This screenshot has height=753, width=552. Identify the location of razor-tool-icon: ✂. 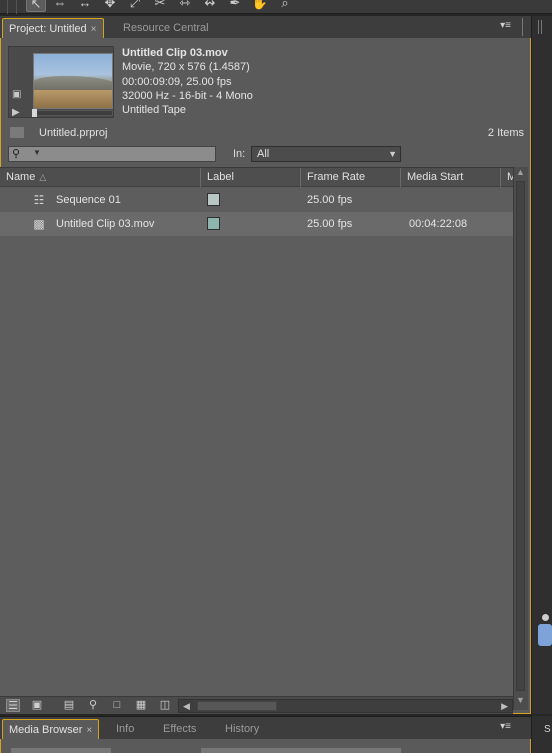
(160, 6).